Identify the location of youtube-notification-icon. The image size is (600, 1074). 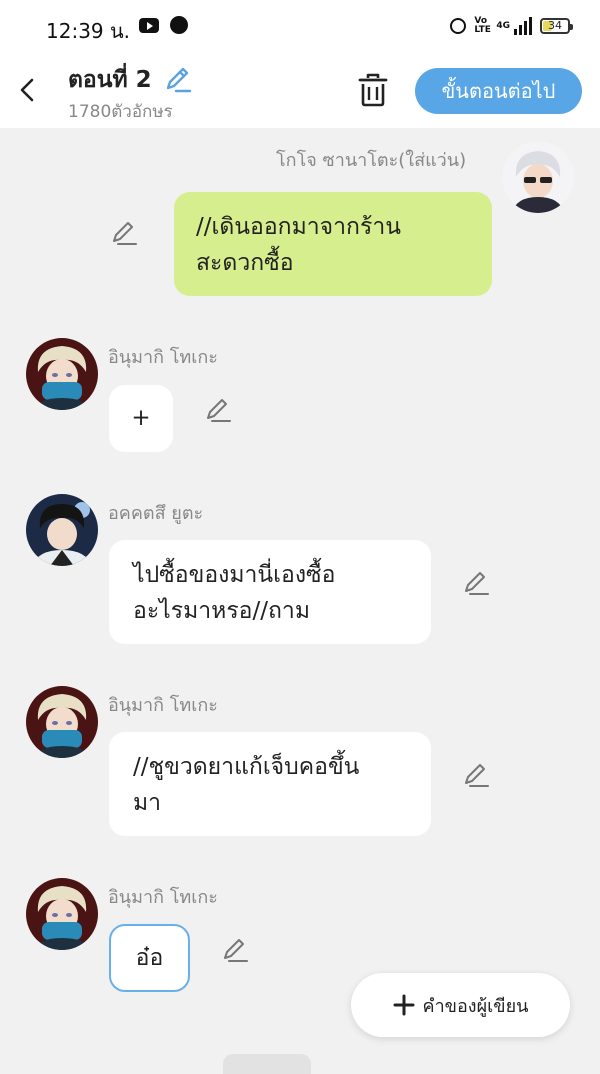
(149, 25).